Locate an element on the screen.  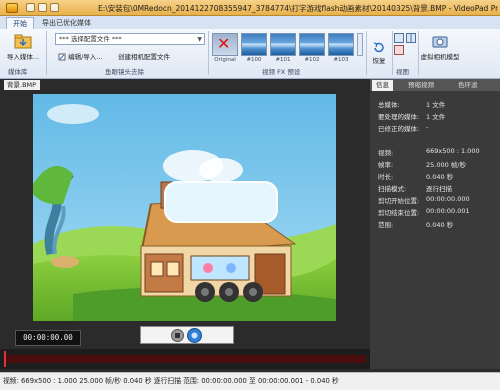
effect-thumb-103: #103 is located at coordinates (341, 48).